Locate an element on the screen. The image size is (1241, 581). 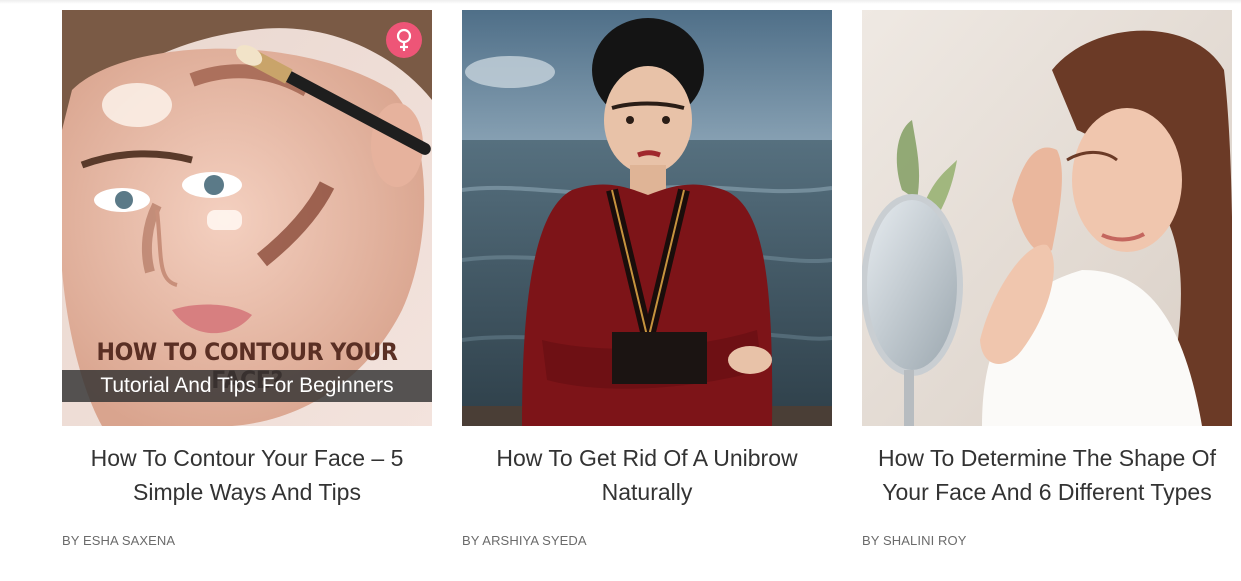
article-byline: BY ARSHIYA SYEDA is located at coordinates (524, 540).